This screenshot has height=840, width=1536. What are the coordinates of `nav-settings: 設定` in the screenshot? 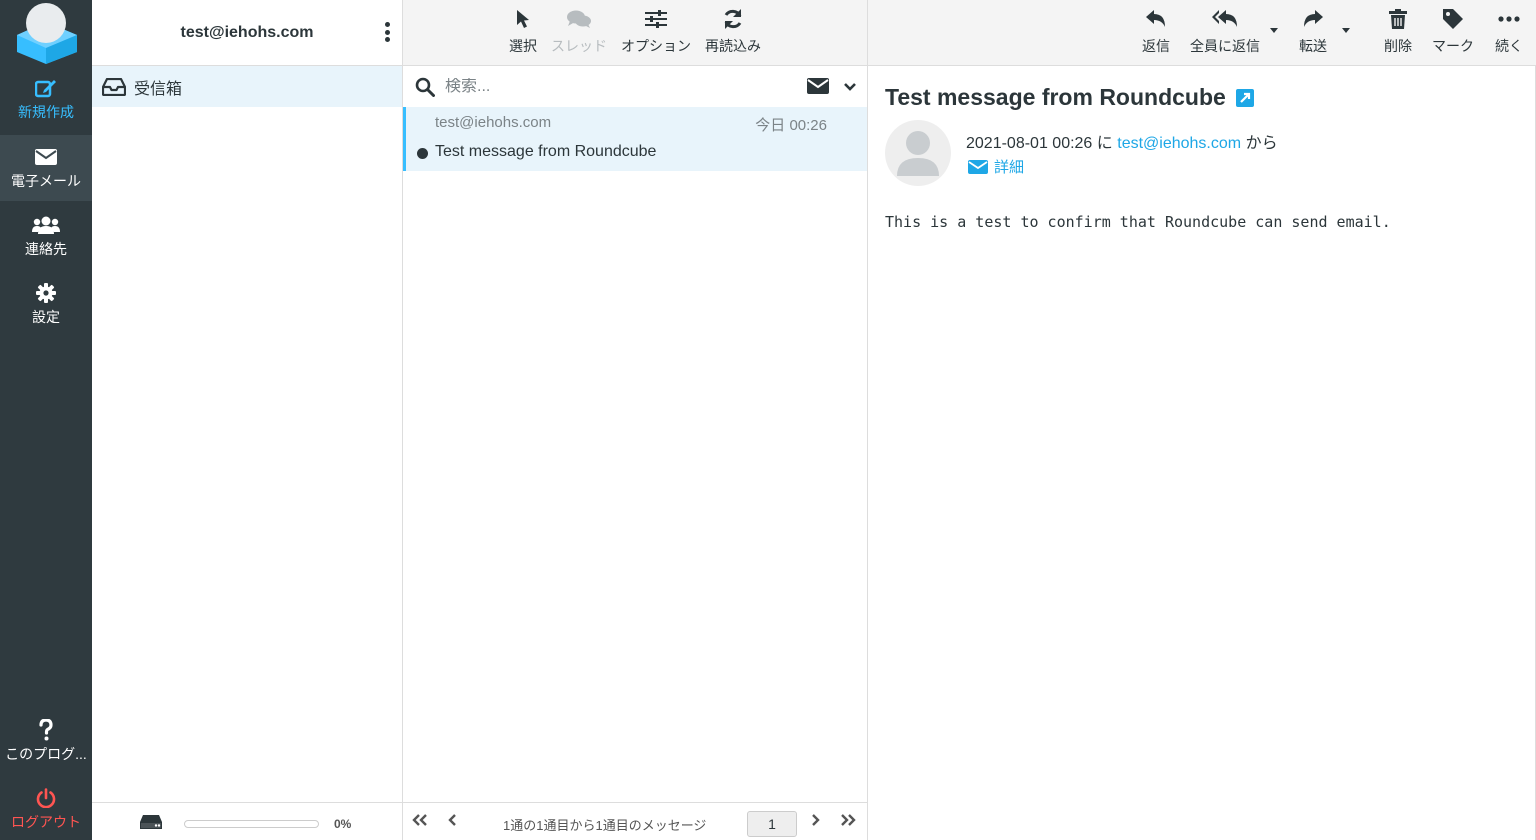 It's located at (46, 304).